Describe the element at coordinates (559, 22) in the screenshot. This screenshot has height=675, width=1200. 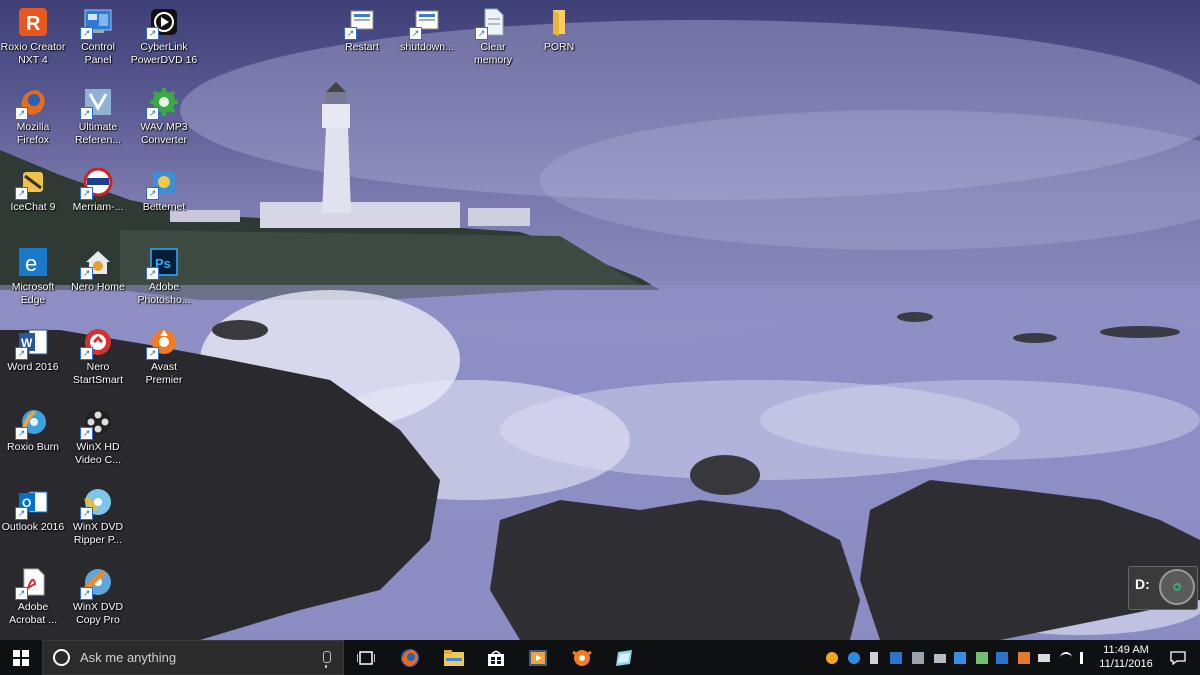
I see `folder-icon` at that location.